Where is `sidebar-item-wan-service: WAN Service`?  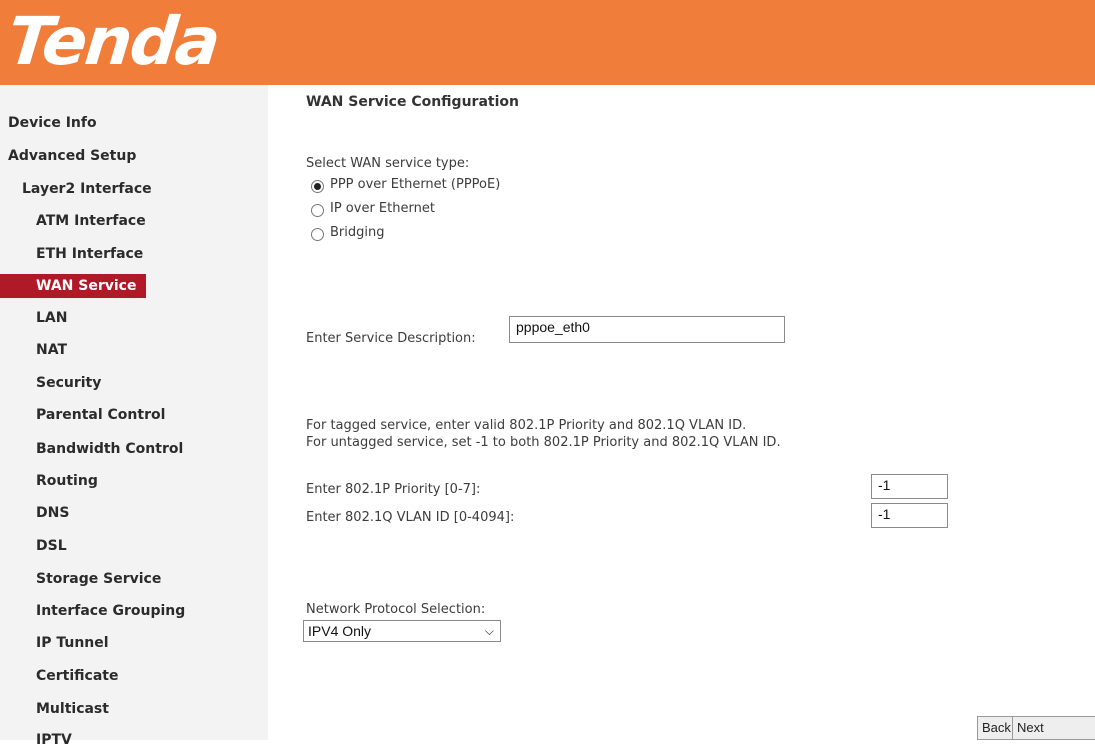 sidebar-item-wan-service: WAN Service is located at coordinates (73, 286).